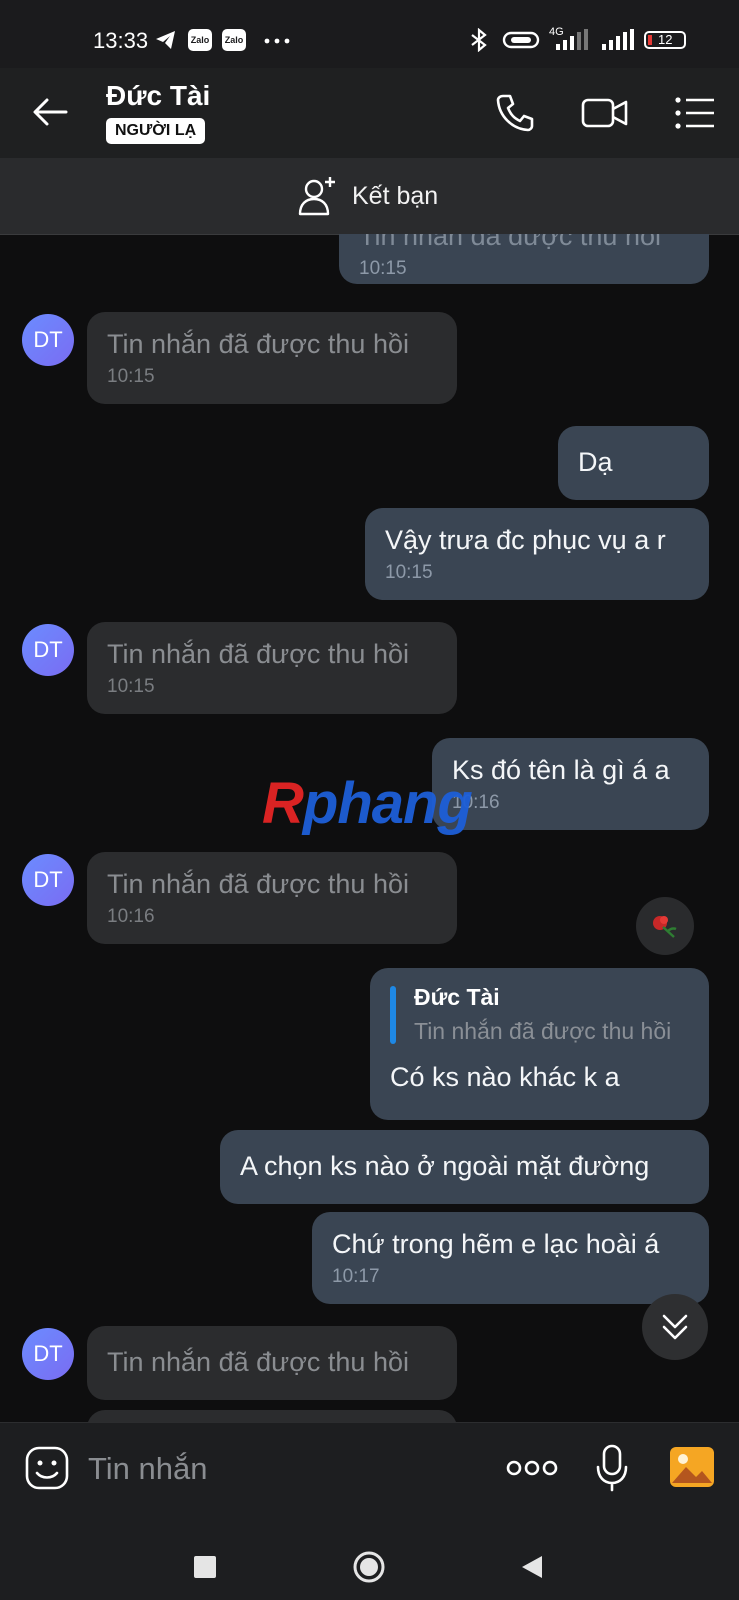 This screenshot has height=1600, width=739. Describe the element at coordinates (515, 113) in the screenshot. I see `phone-icon` at that location.